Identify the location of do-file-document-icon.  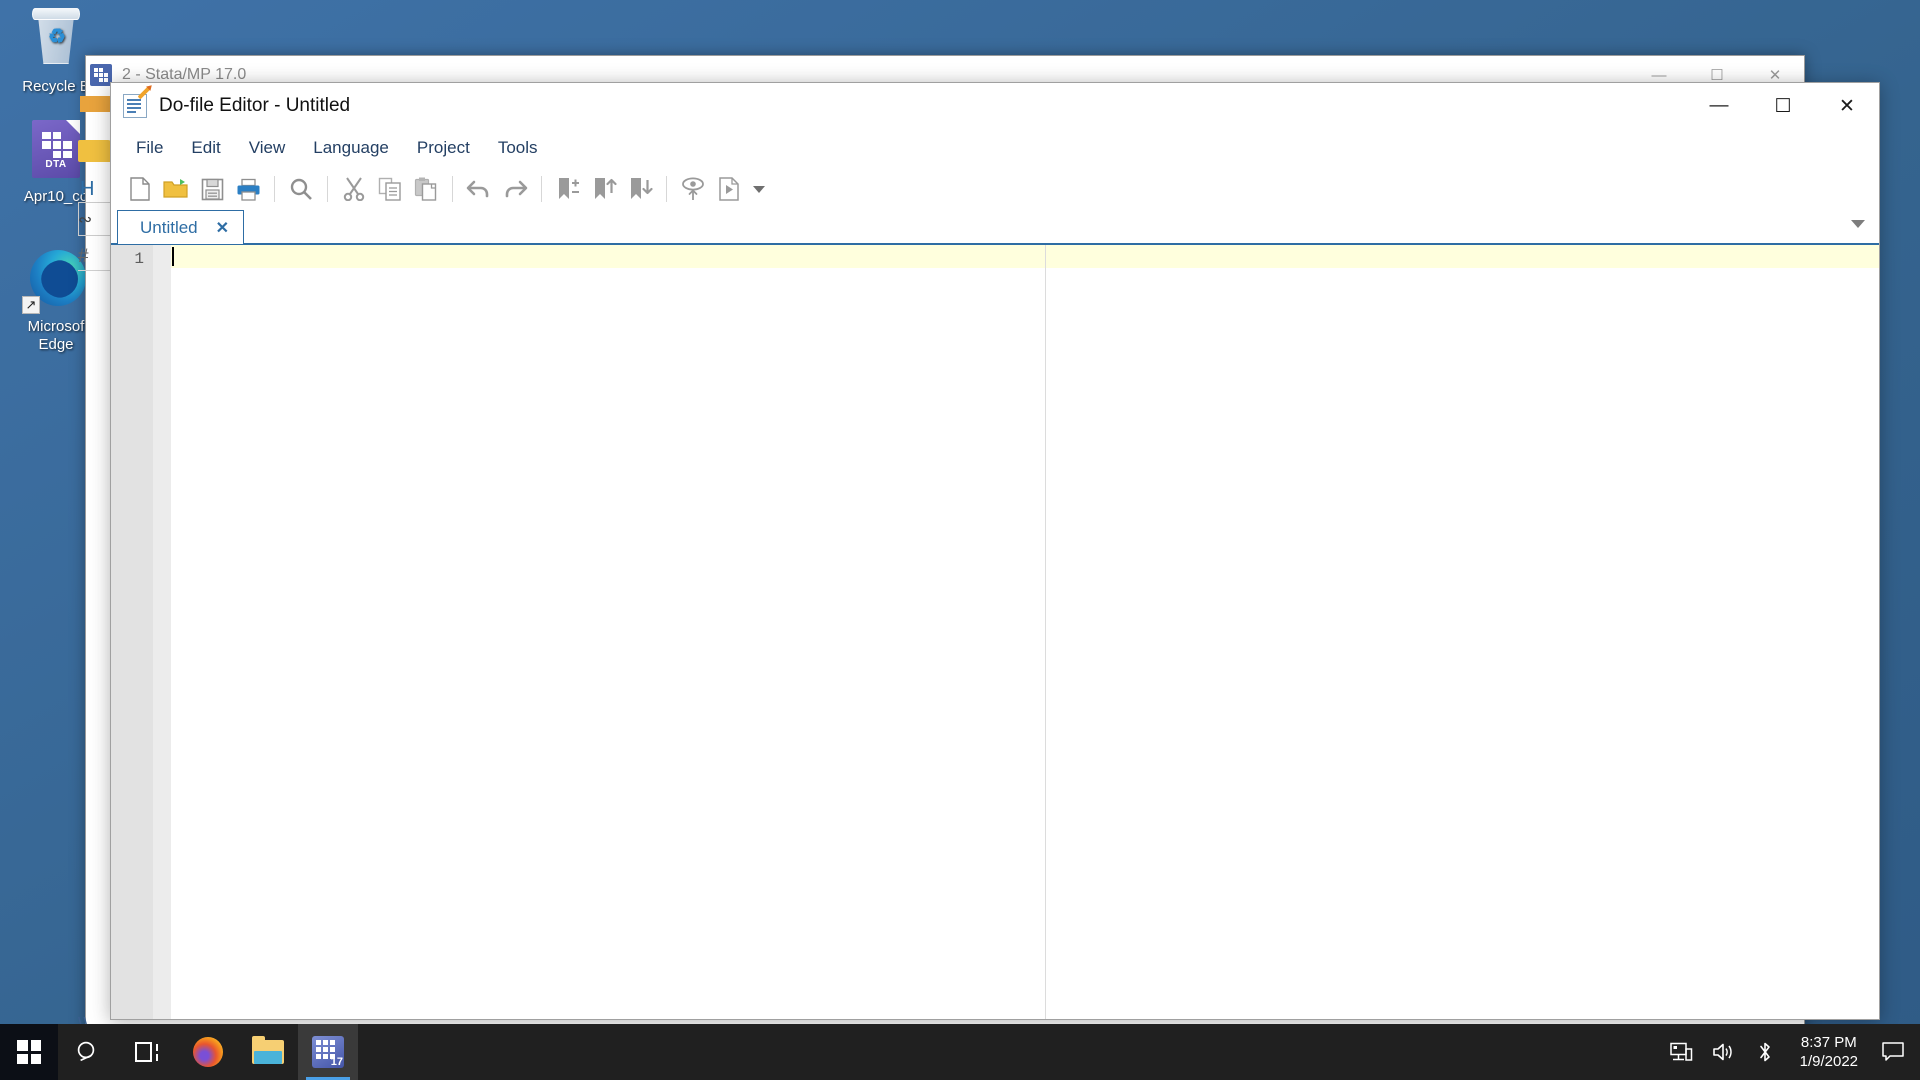
(137, 102).